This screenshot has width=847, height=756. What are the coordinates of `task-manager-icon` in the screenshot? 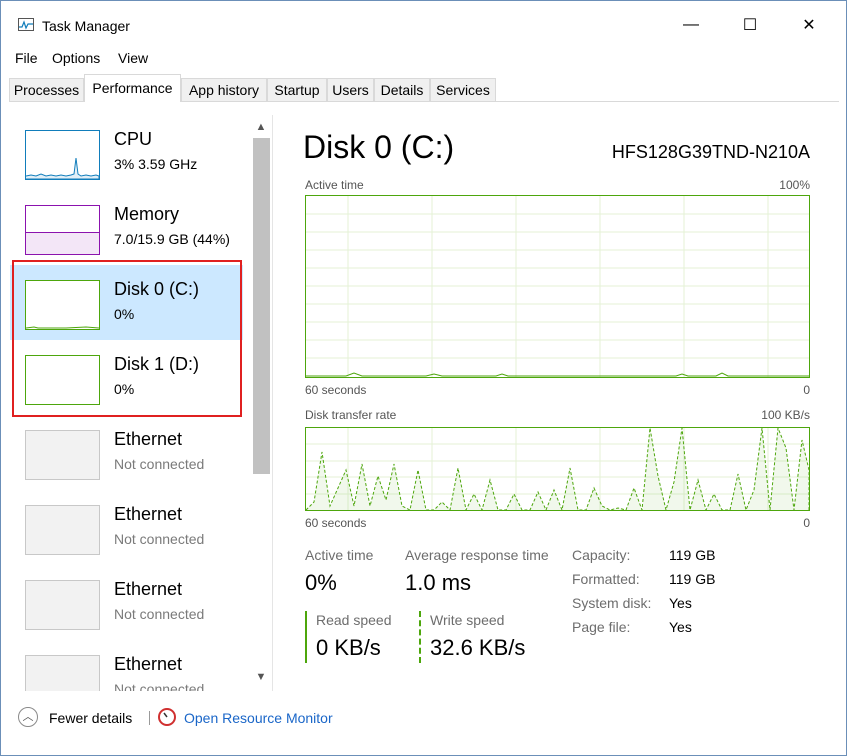 It's located at (26, 24).